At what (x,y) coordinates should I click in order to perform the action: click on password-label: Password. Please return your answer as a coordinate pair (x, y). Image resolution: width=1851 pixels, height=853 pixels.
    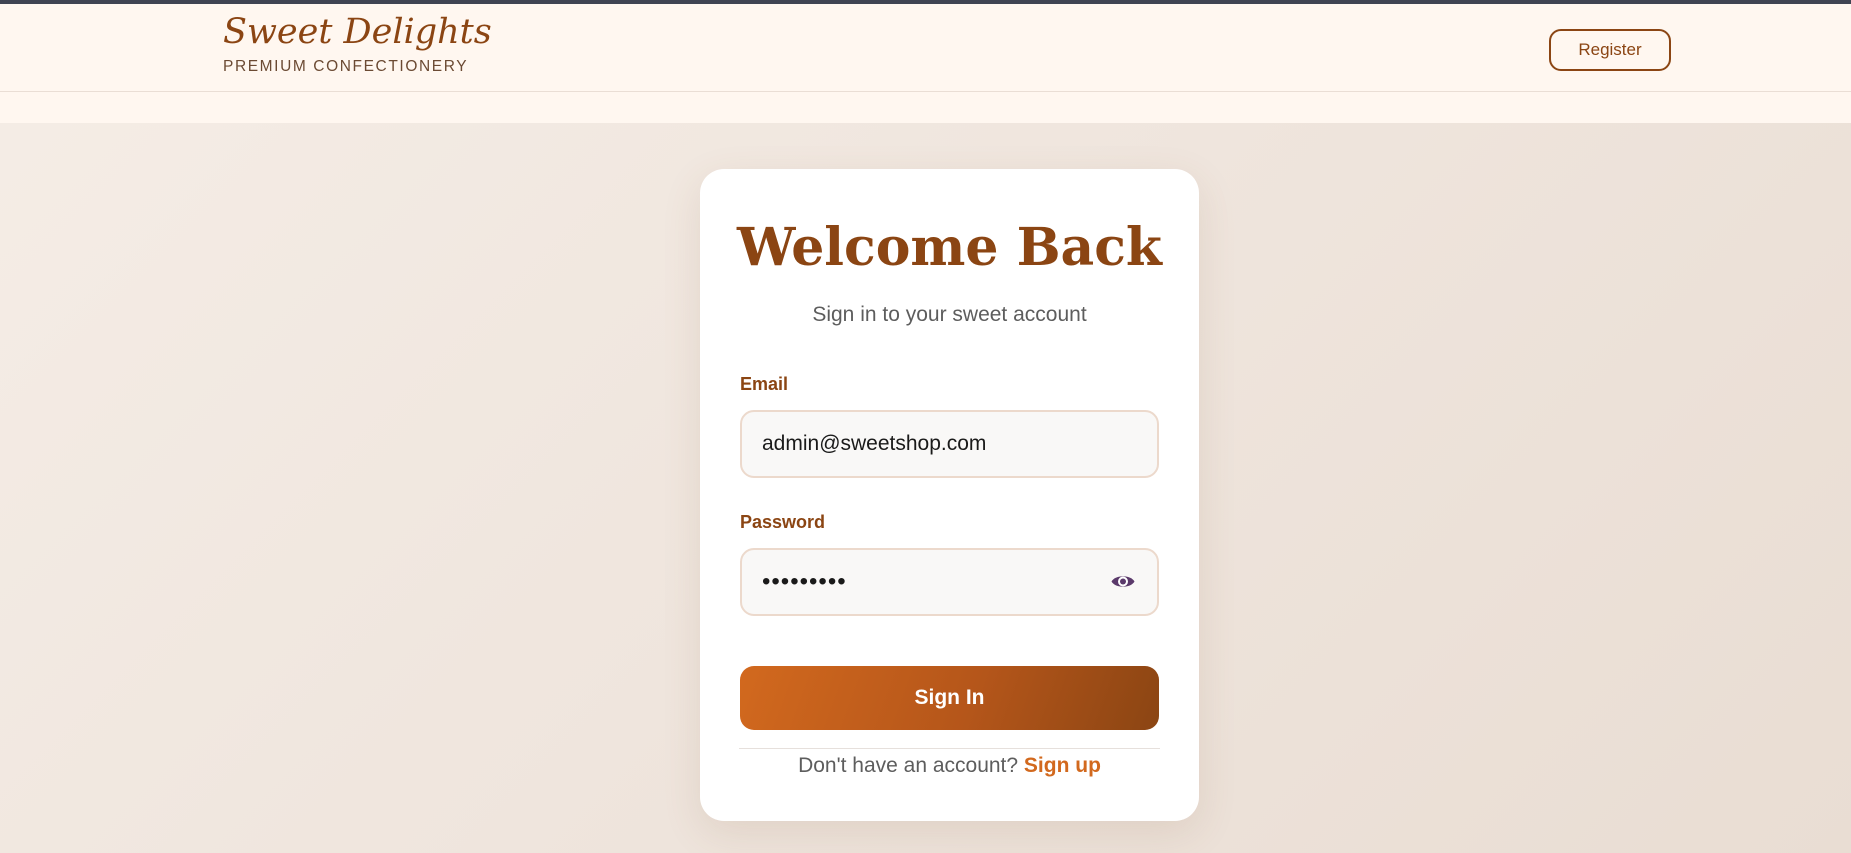
    Looking at the image, I should click on (783, 522).